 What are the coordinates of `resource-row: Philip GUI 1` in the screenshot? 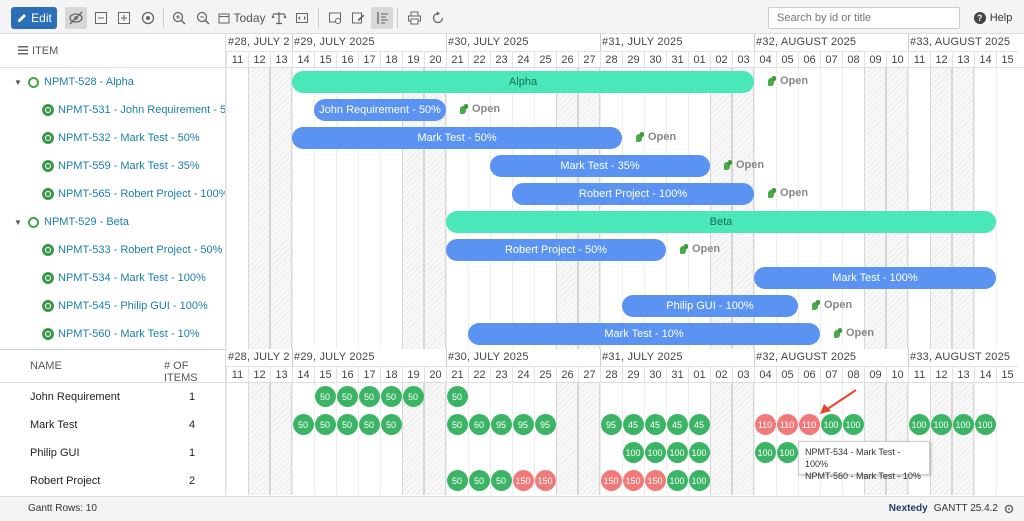 It's located at (113, 453).